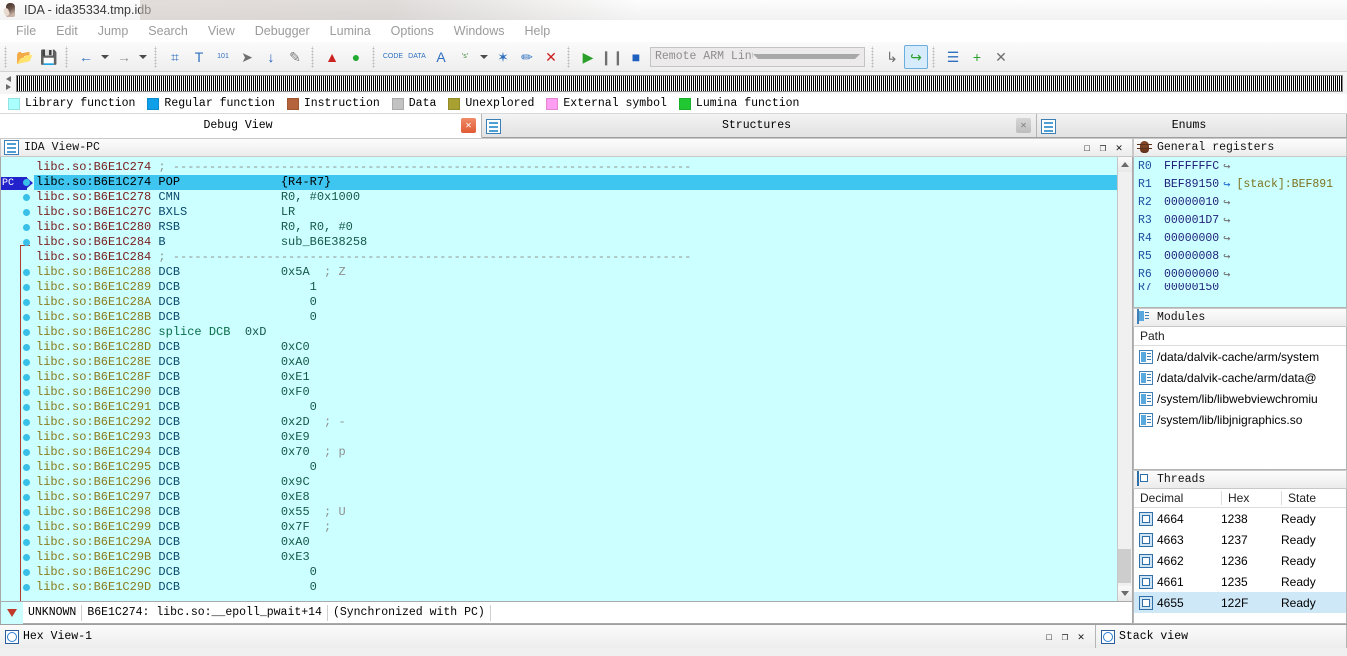 The image size is (1347, 656). I want to click on scroll-up-button, so click(1125, 164).